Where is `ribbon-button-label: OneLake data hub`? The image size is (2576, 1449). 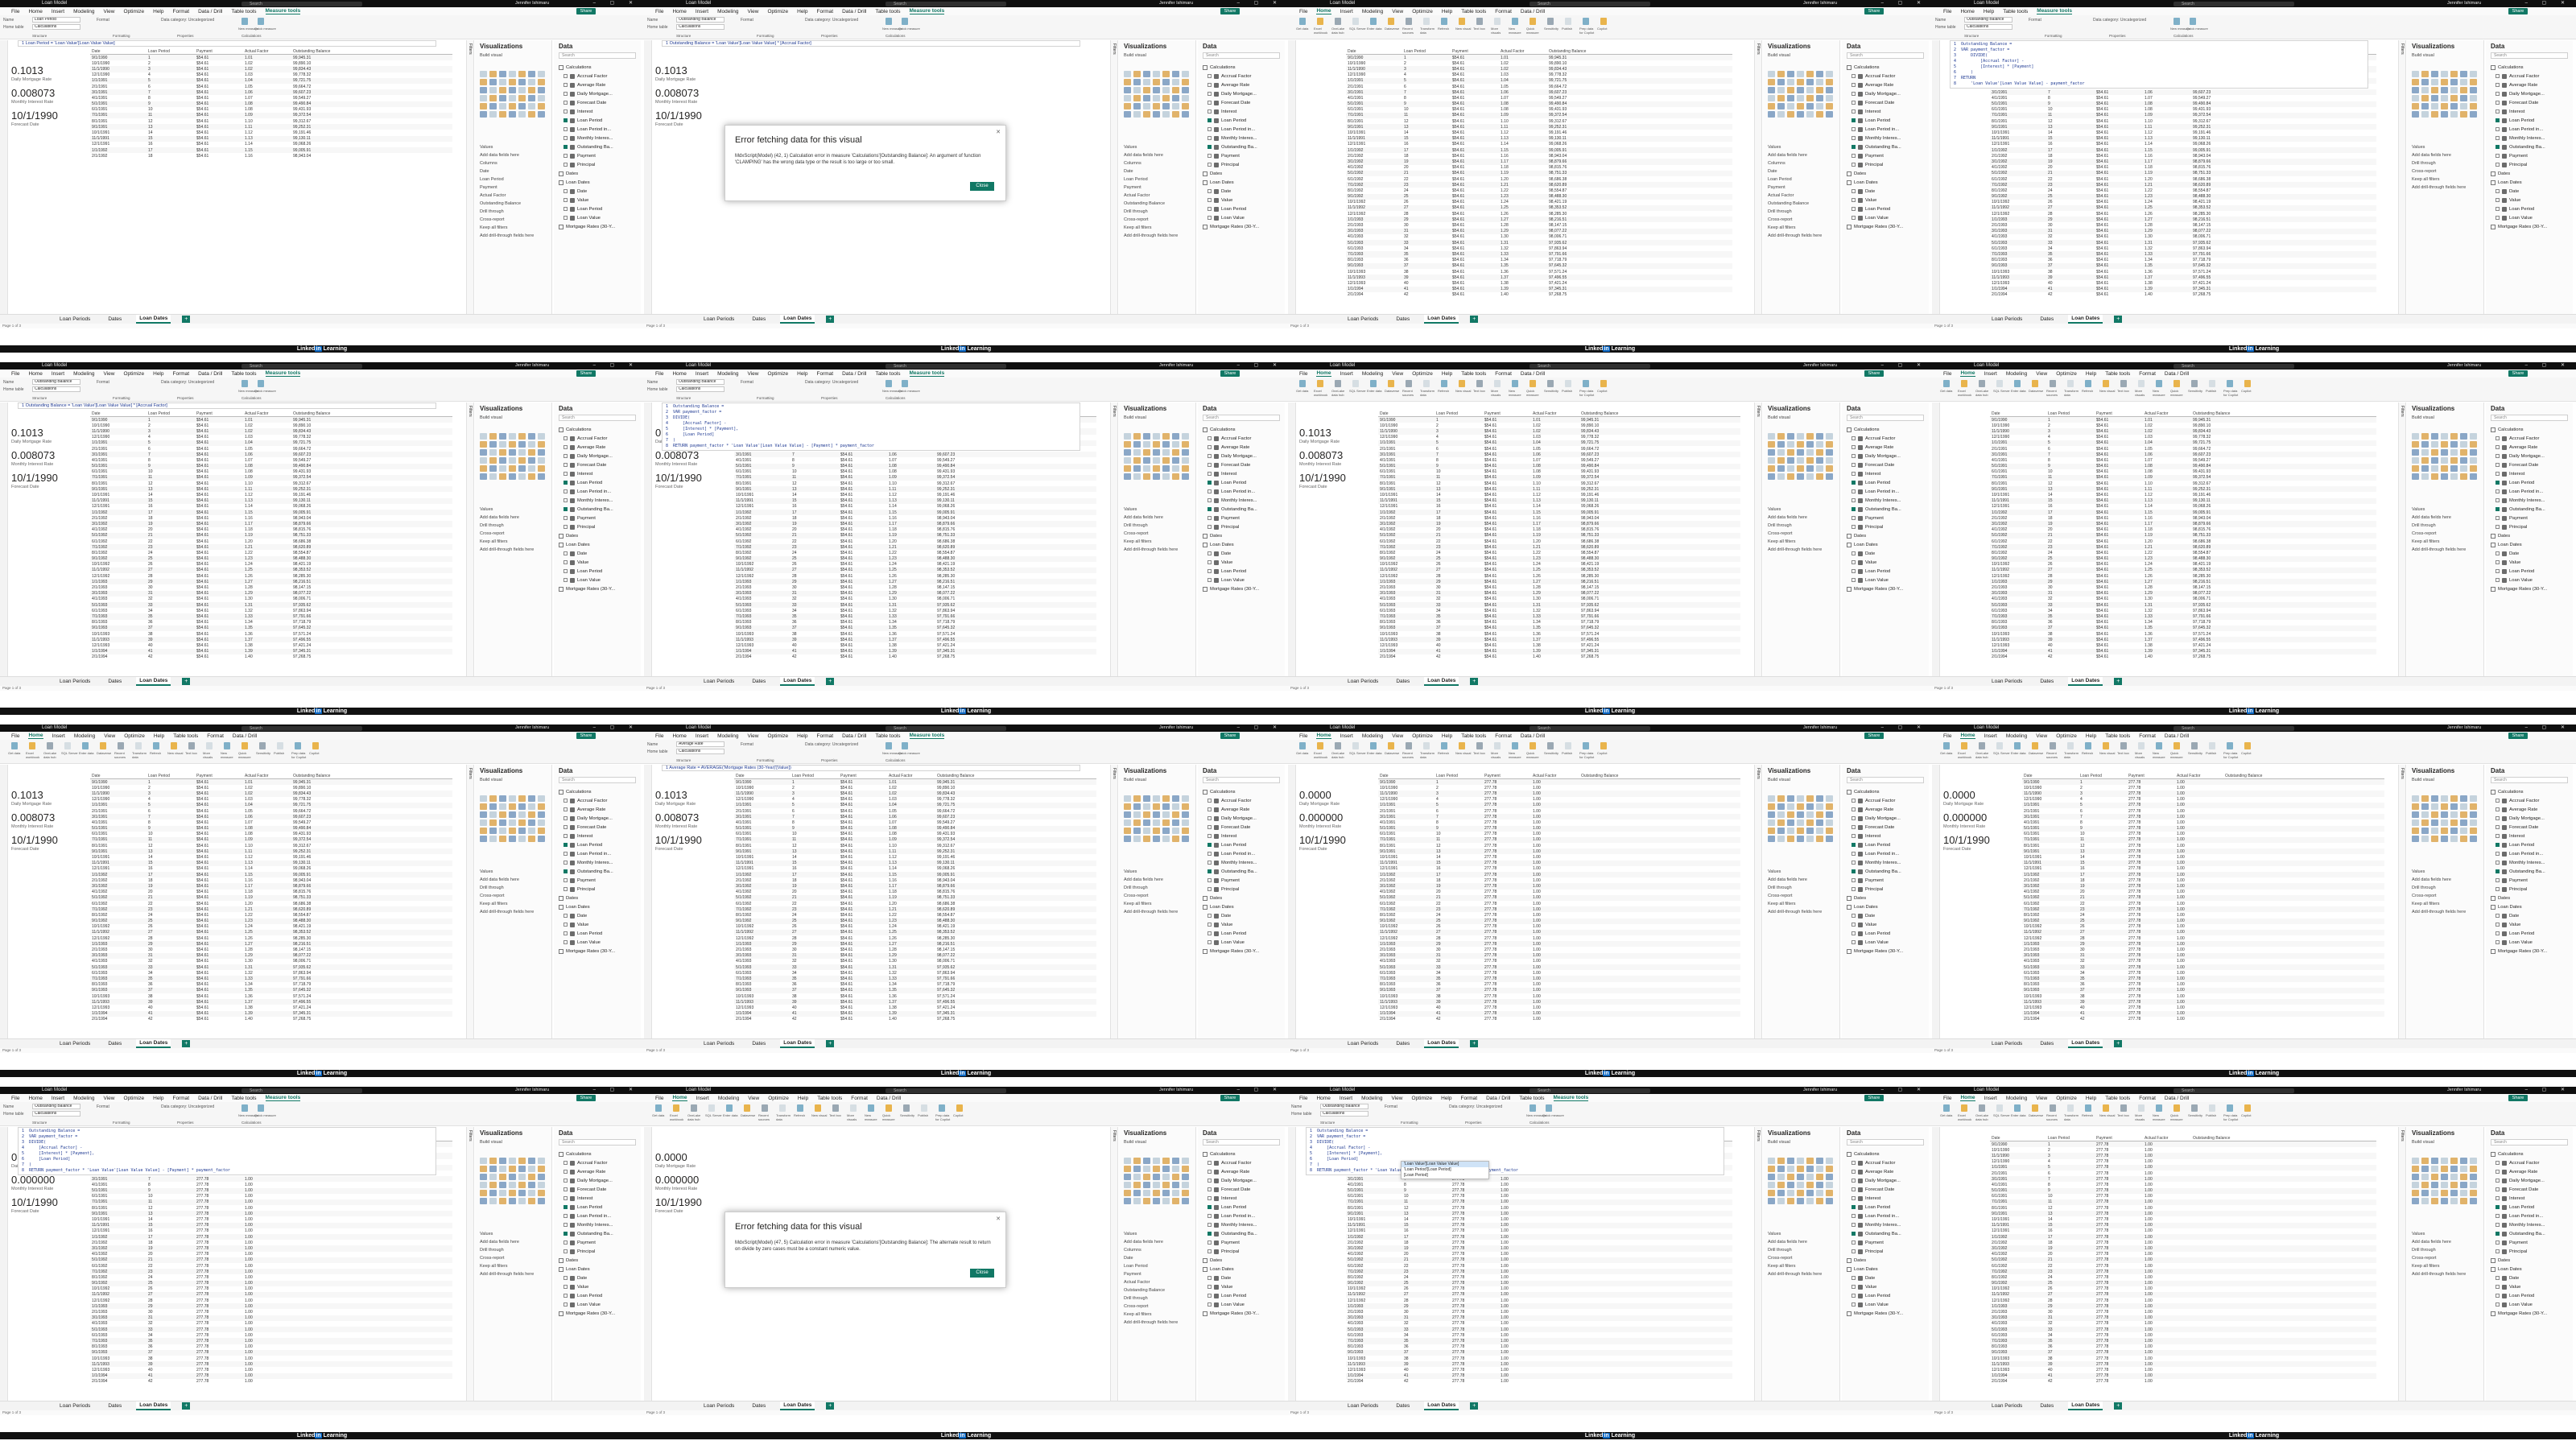 ribbon-button-label: OneLake data hub is located at coordinates (1340, 393).